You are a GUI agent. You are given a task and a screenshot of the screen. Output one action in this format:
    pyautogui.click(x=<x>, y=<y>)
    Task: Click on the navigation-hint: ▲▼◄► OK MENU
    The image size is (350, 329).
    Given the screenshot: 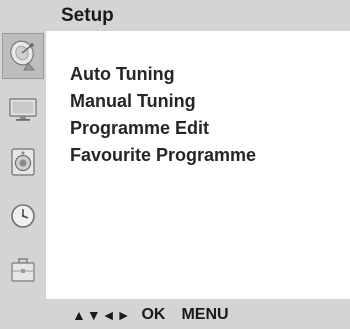 What is the action you would take?
    pyautogui.click(x=150, y=315)
    